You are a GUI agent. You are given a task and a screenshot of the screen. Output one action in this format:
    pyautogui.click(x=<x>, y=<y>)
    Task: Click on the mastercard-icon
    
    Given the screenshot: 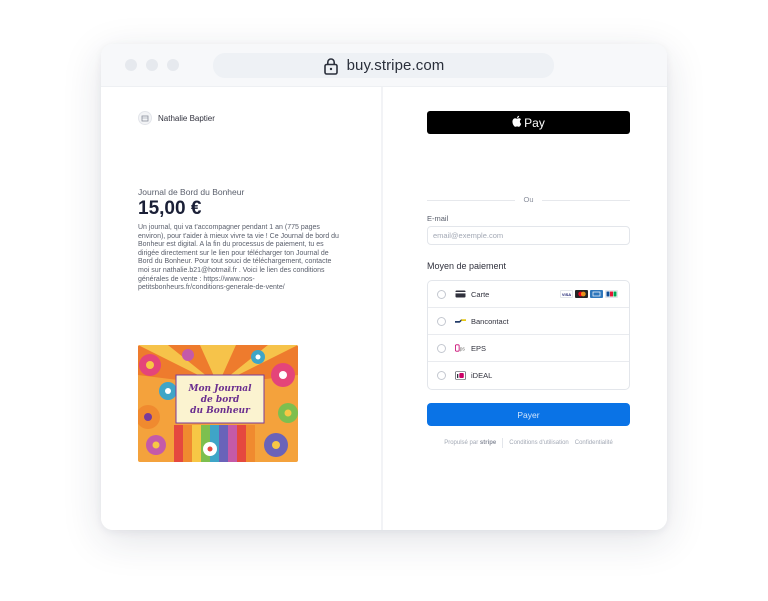 What is the action you would take?
    pyautogui.click(x=581, y=294)
    